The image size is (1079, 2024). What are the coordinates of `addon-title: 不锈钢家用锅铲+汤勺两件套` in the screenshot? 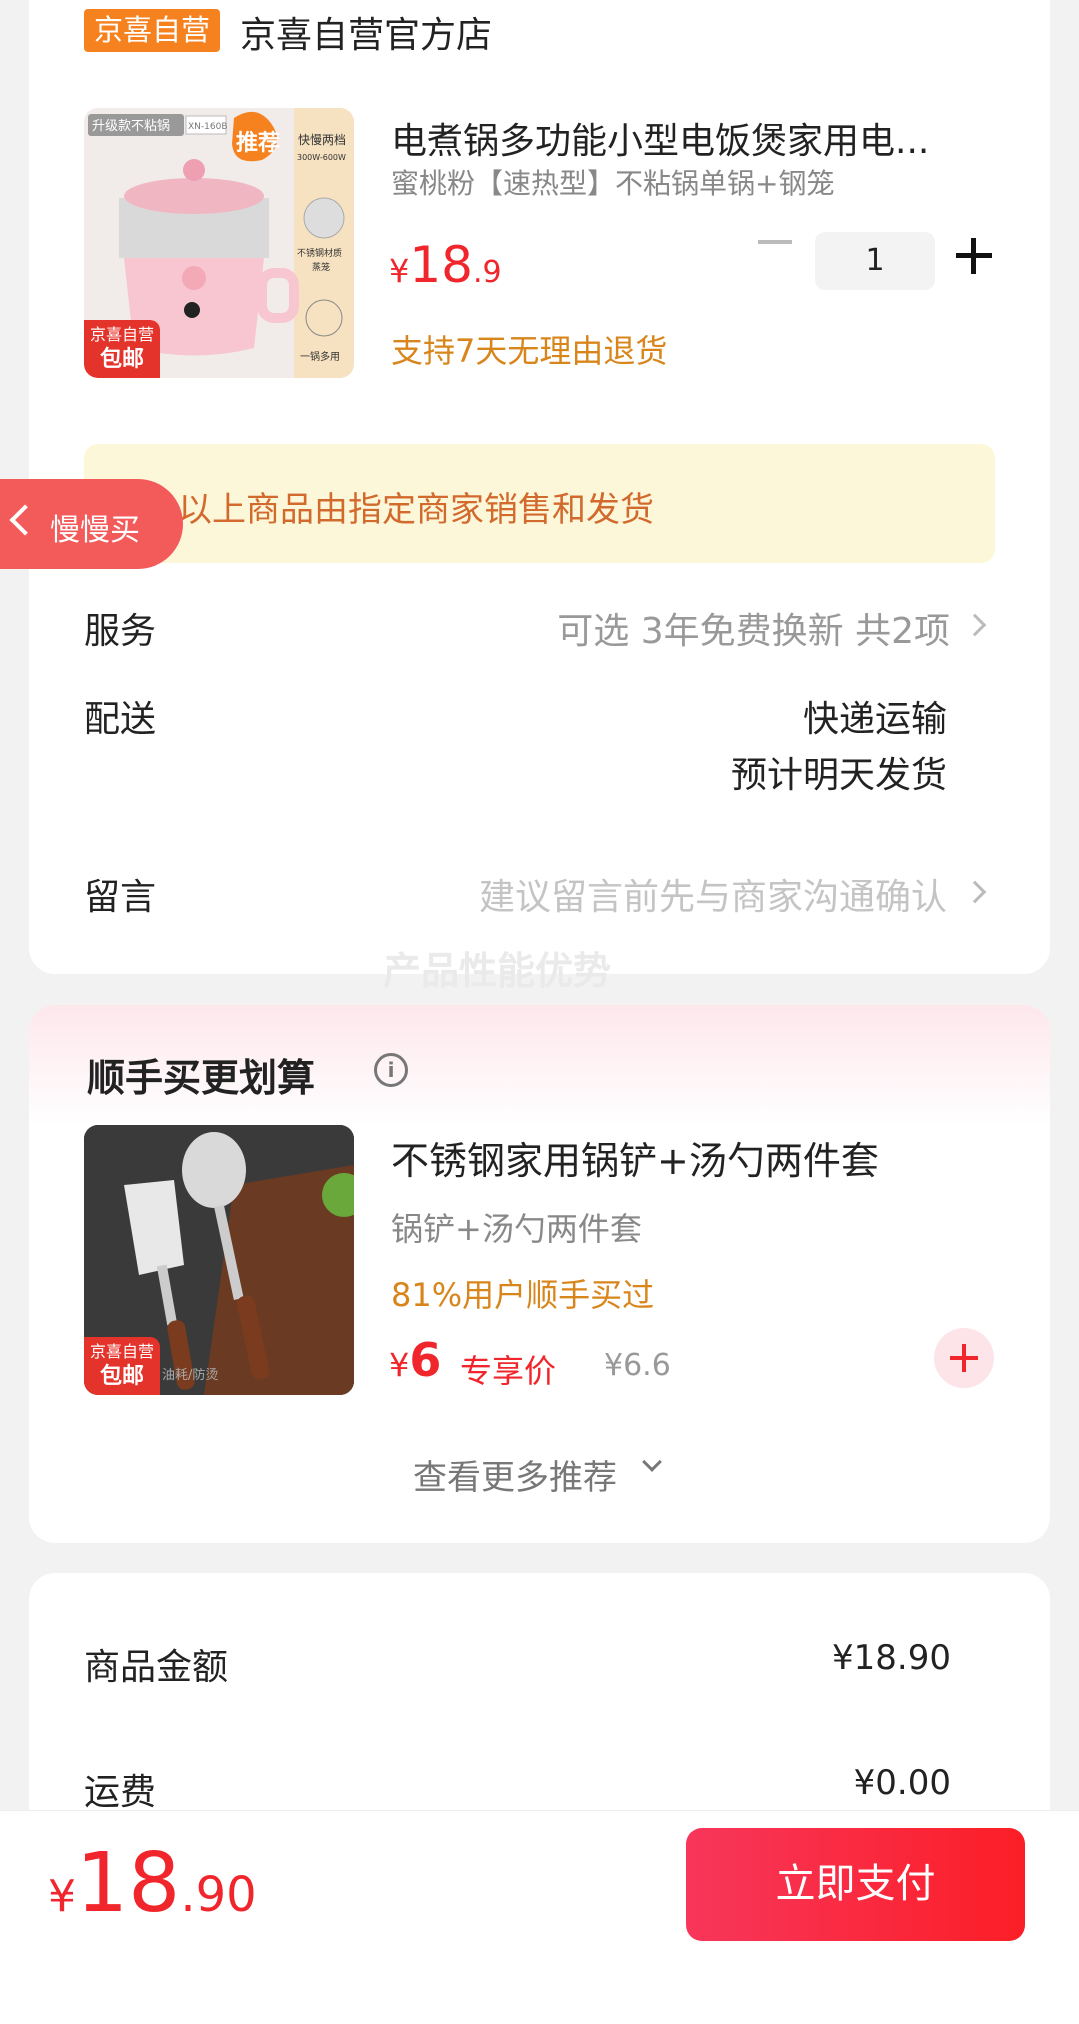 It's located at (635, 1157).